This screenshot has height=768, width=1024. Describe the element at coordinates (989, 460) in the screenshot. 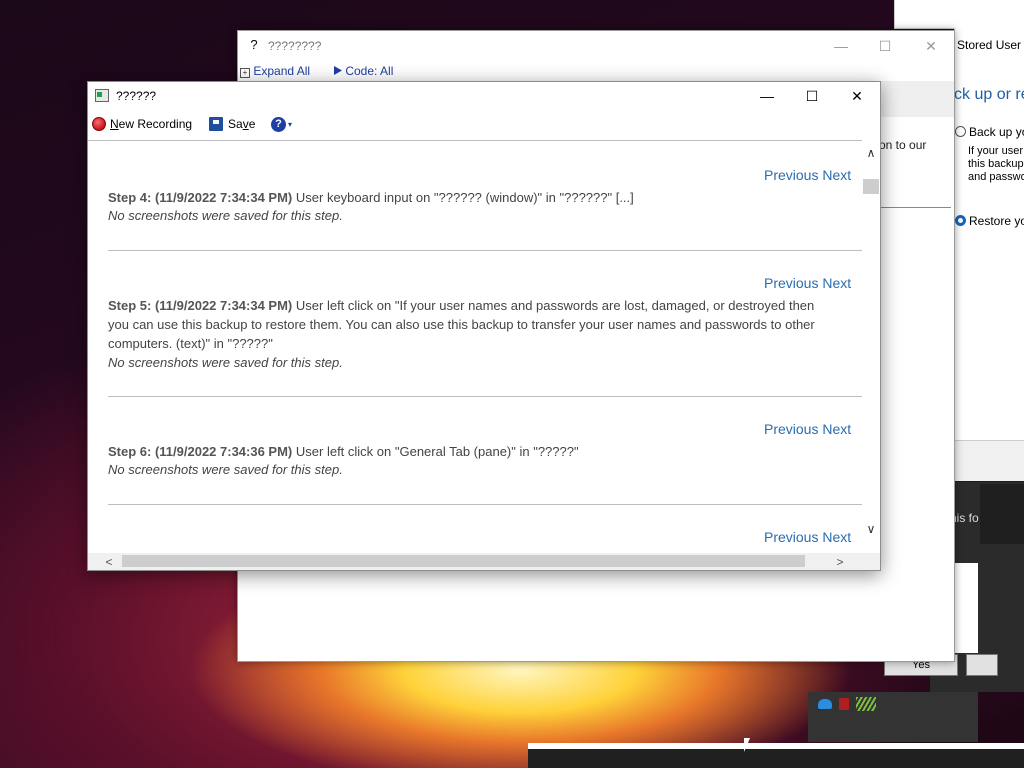

I see `stored-user-names-footer` at that location.